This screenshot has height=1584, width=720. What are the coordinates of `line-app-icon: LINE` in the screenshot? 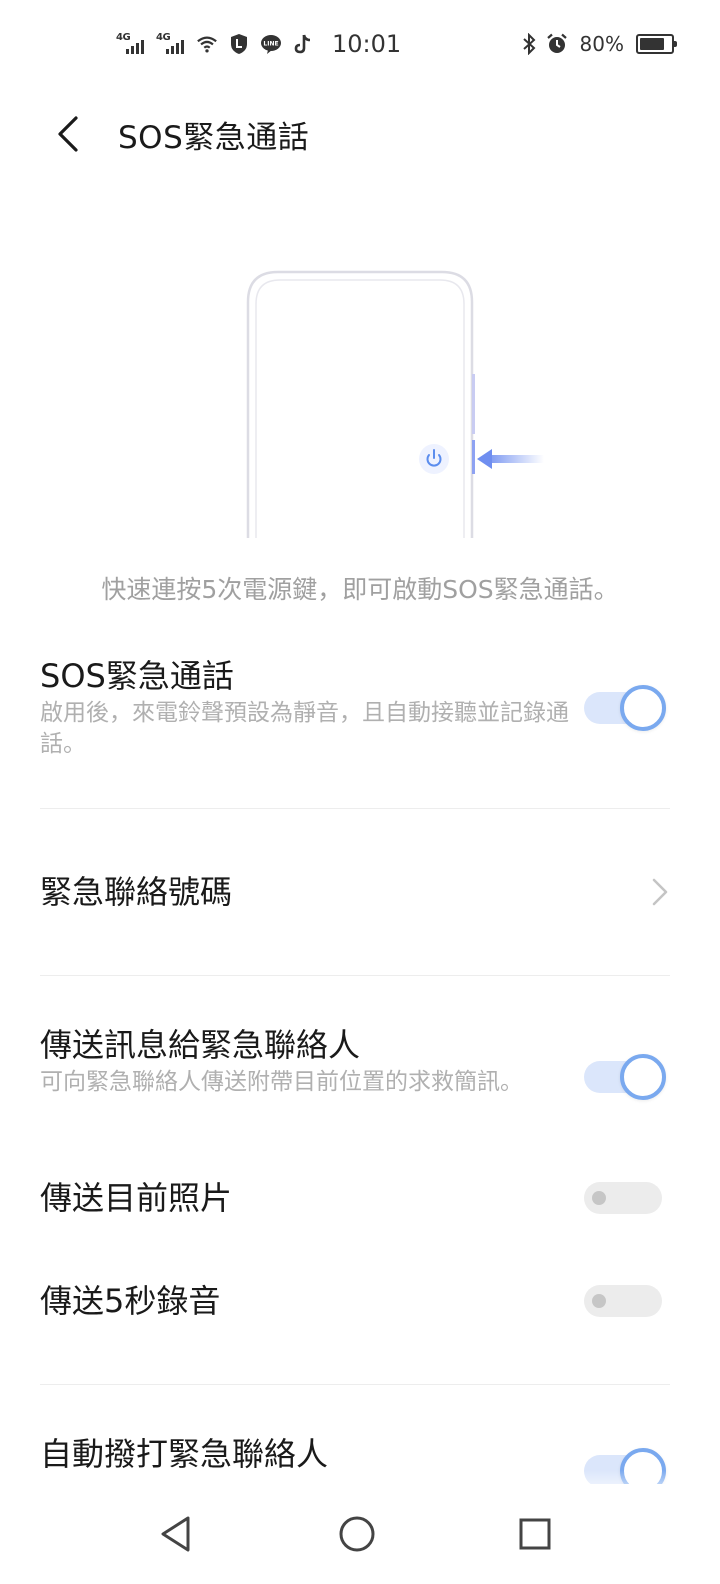 It's located at (271, 44).